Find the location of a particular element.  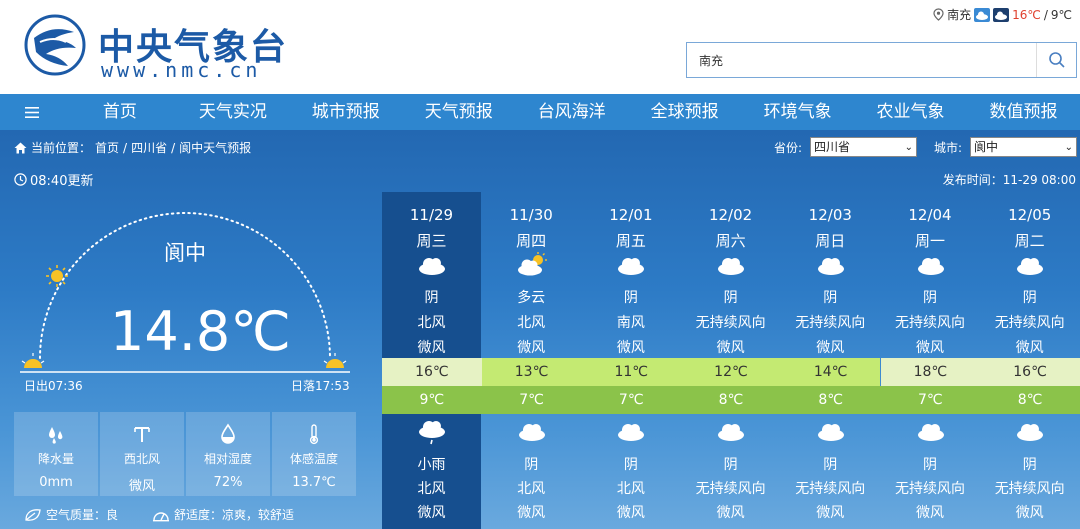

forecast-high-temp: 14℃ is located at coordinates (830, 372).